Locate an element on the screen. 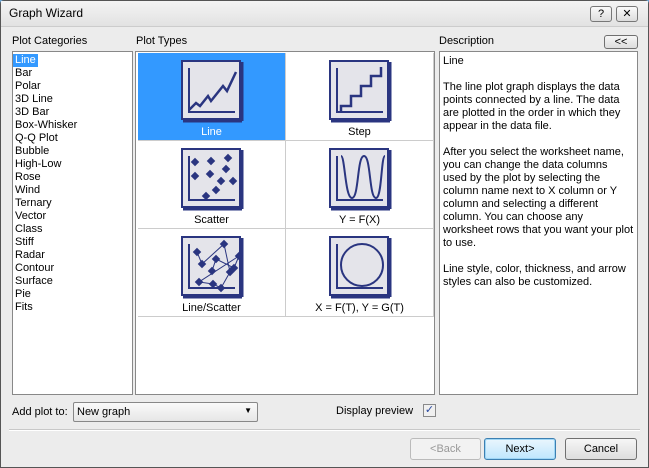  plot-type-line-scatter-plot: Line/Scatter is located at coordinates (212, 273).